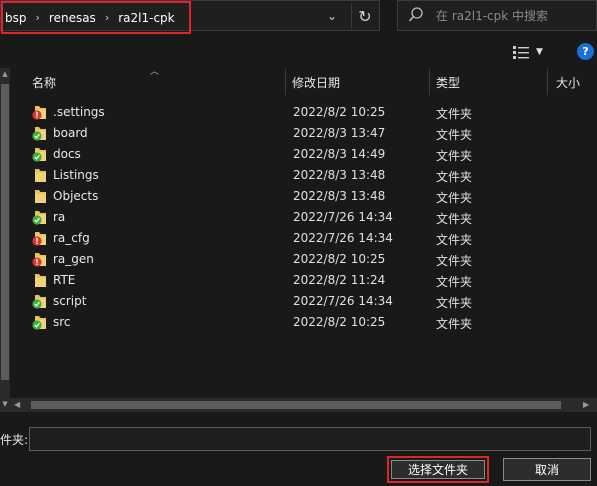 Image resolution: width=597 pixels, height=486 pixels. I want to click on file-row: .settings 2022/8/2 10:25 文件夹, so click(309, 112).